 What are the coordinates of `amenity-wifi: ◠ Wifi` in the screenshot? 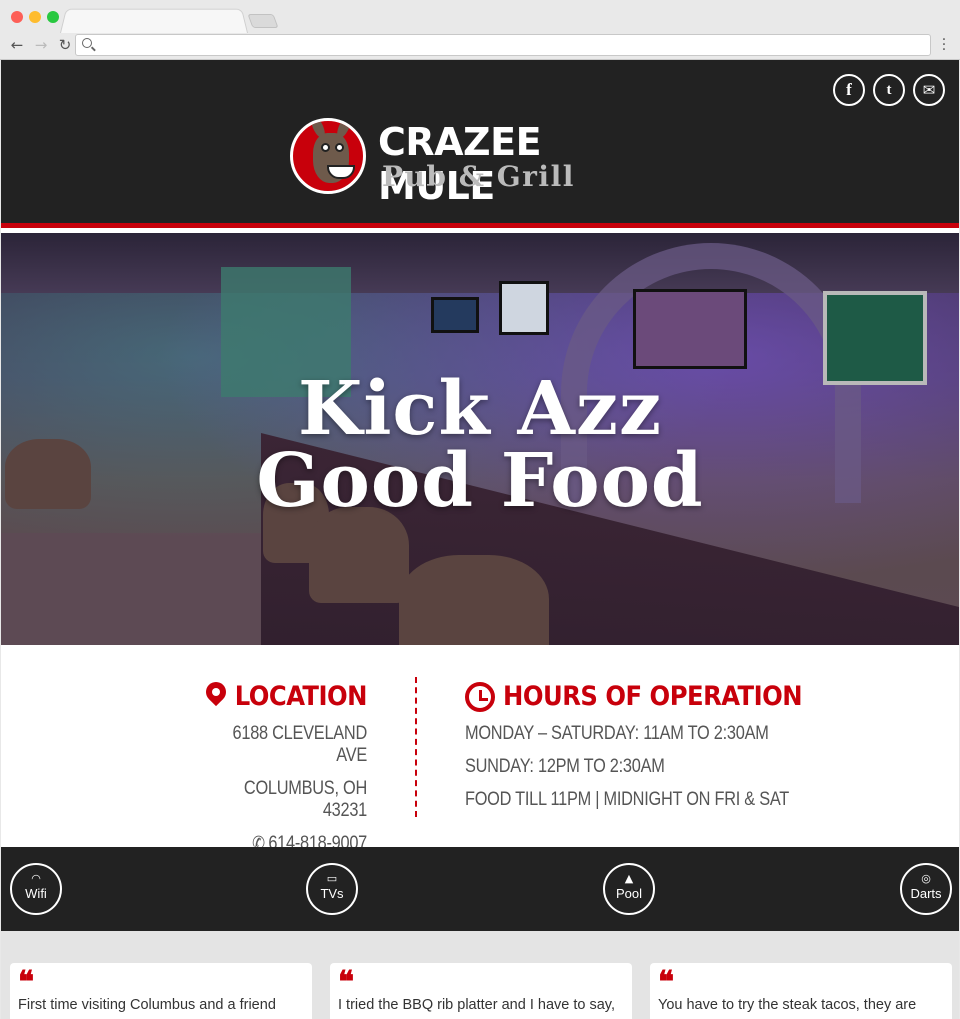 It's located at (36, 889).